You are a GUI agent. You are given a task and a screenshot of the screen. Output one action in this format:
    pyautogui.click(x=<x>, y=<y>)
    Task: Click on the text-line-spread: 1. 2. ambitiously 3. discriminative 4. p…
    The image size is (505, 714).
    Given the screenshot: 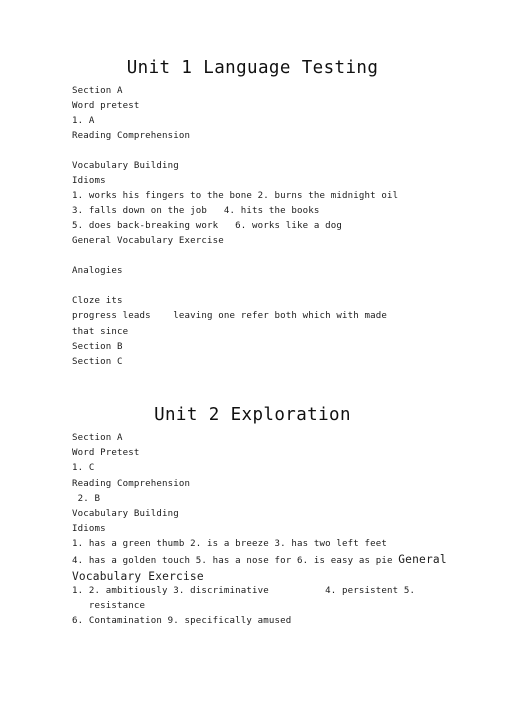 What is the action you would take?
    pyautogui.click(x=244, y=590)
    